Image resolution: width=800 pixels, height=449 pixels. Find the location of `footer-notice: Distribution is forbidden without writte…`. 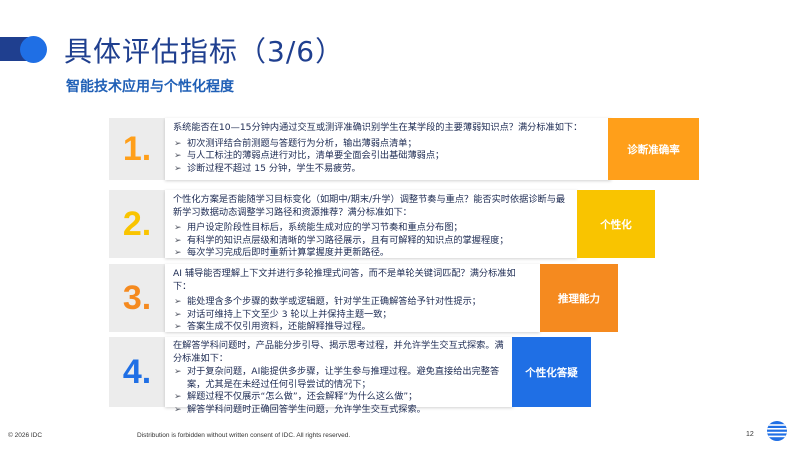

footer-notice: Distribution is forbidden without writte… is located at coordinates (244, 435).